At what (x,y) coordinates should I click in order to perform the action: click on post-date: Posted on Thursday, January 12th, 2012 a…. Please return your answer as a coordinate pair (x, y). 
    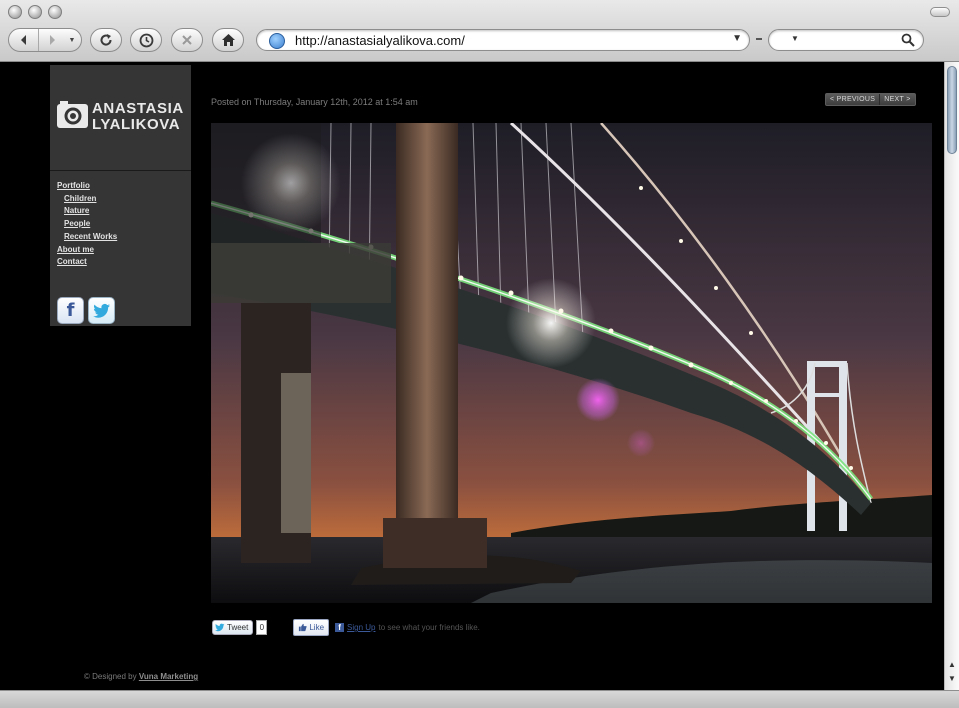
    Looking at the image, I should click on (314, 102).